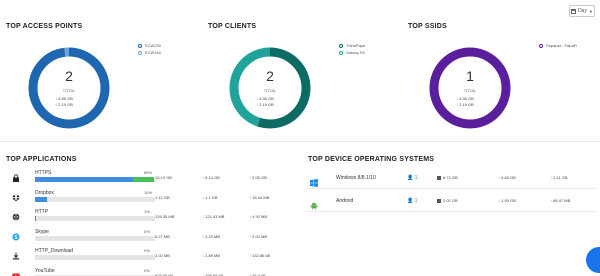  What do you see at coordinates (270, 76) in the screenshot?
I see `clients-total: 2` at bounding box center [270, 76].